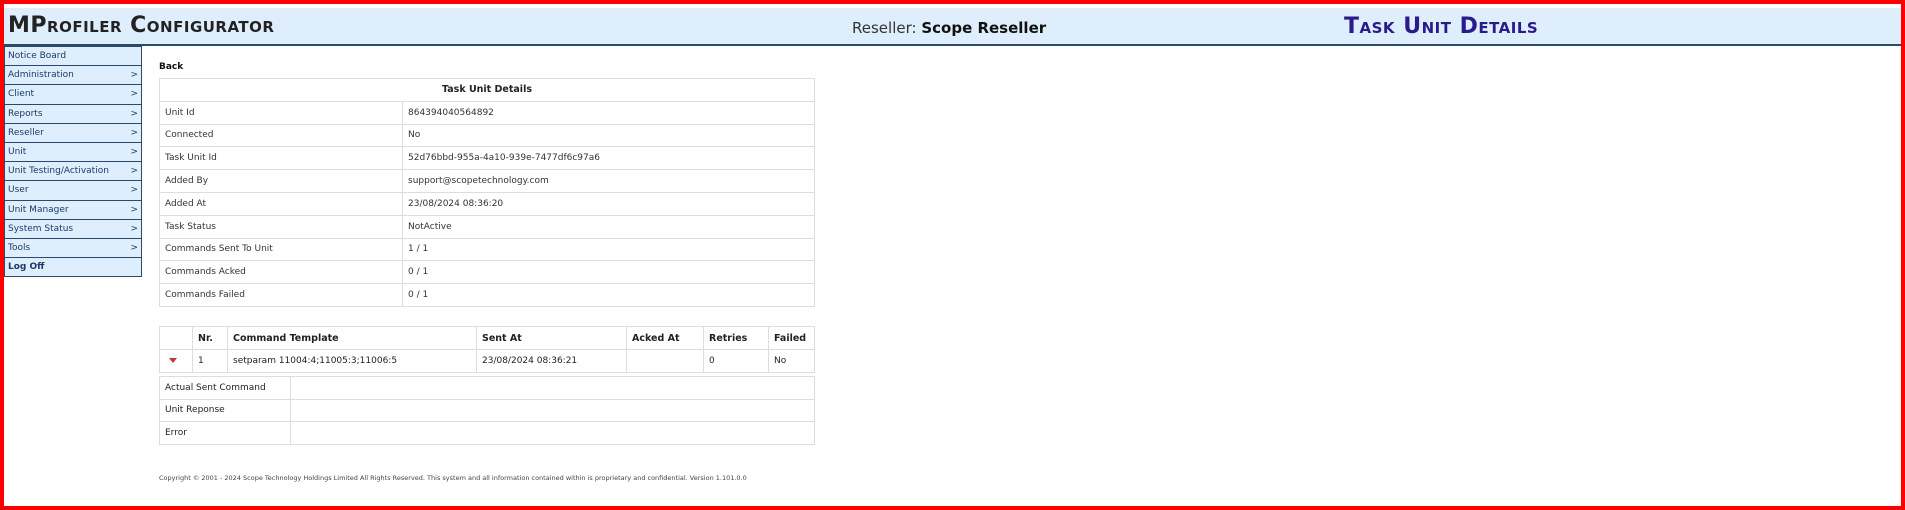  What do you see at coordinates (984, 28) in the screenshot?
I see `reseller-name: Scope Reseller` at bounding box center [984, 28].